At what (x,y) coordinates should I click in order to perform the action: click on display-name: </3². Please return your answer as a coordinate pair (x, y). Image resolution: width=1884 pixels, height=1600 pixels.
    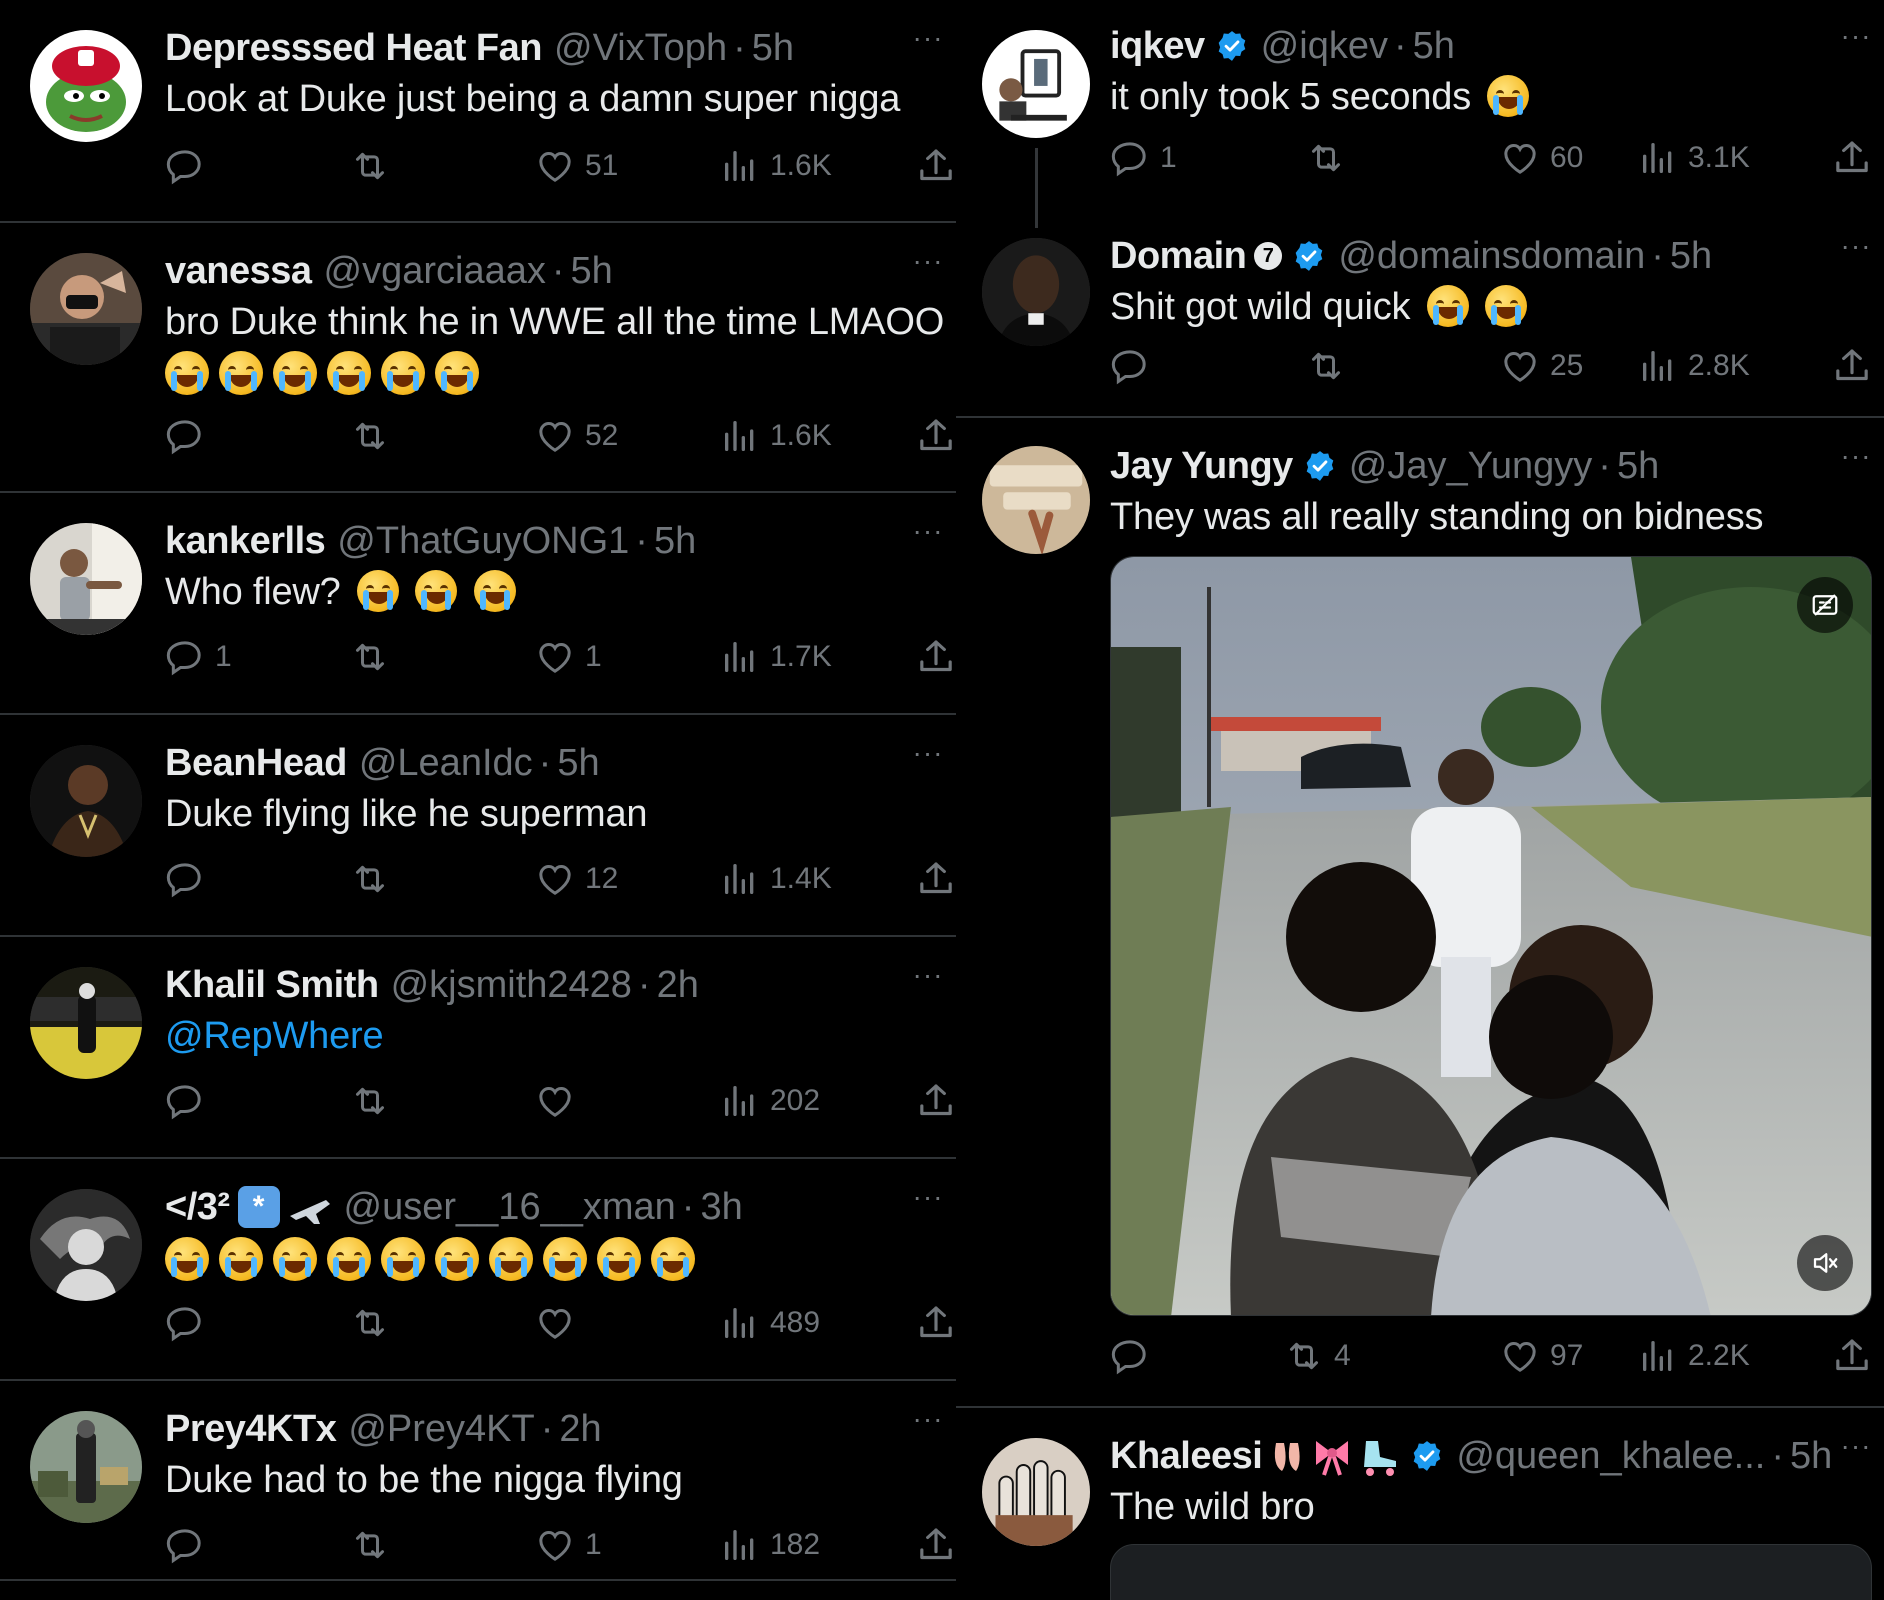
    Looking at the image, I should click on (197, 1207).